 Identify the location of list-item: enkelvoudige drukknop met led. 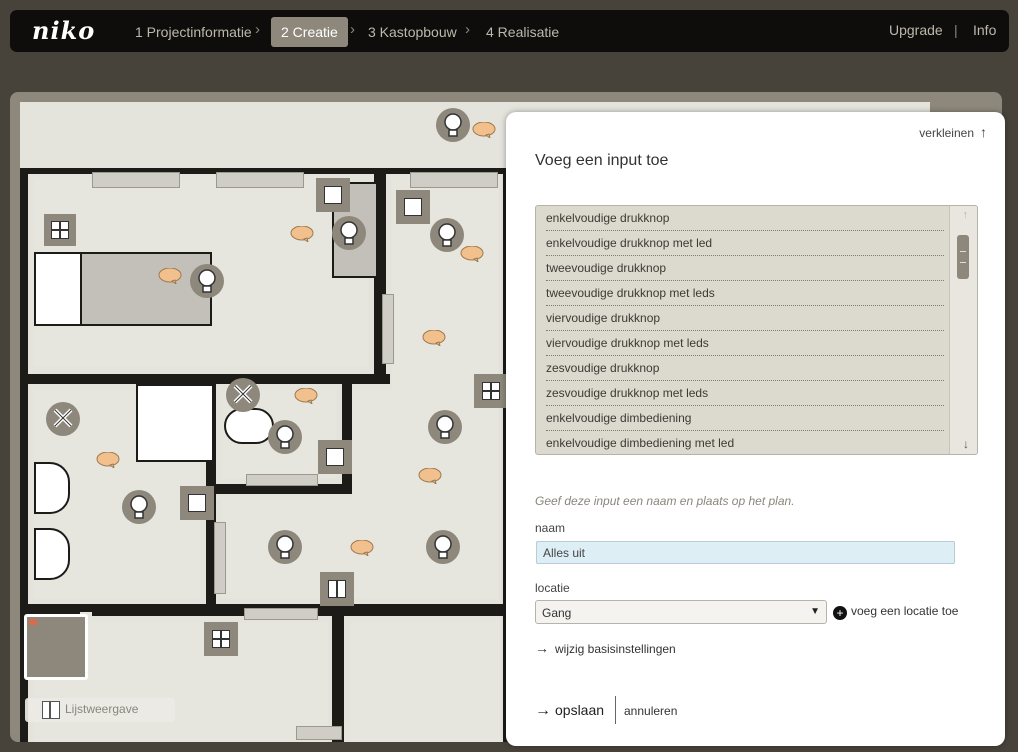
(745, 243).